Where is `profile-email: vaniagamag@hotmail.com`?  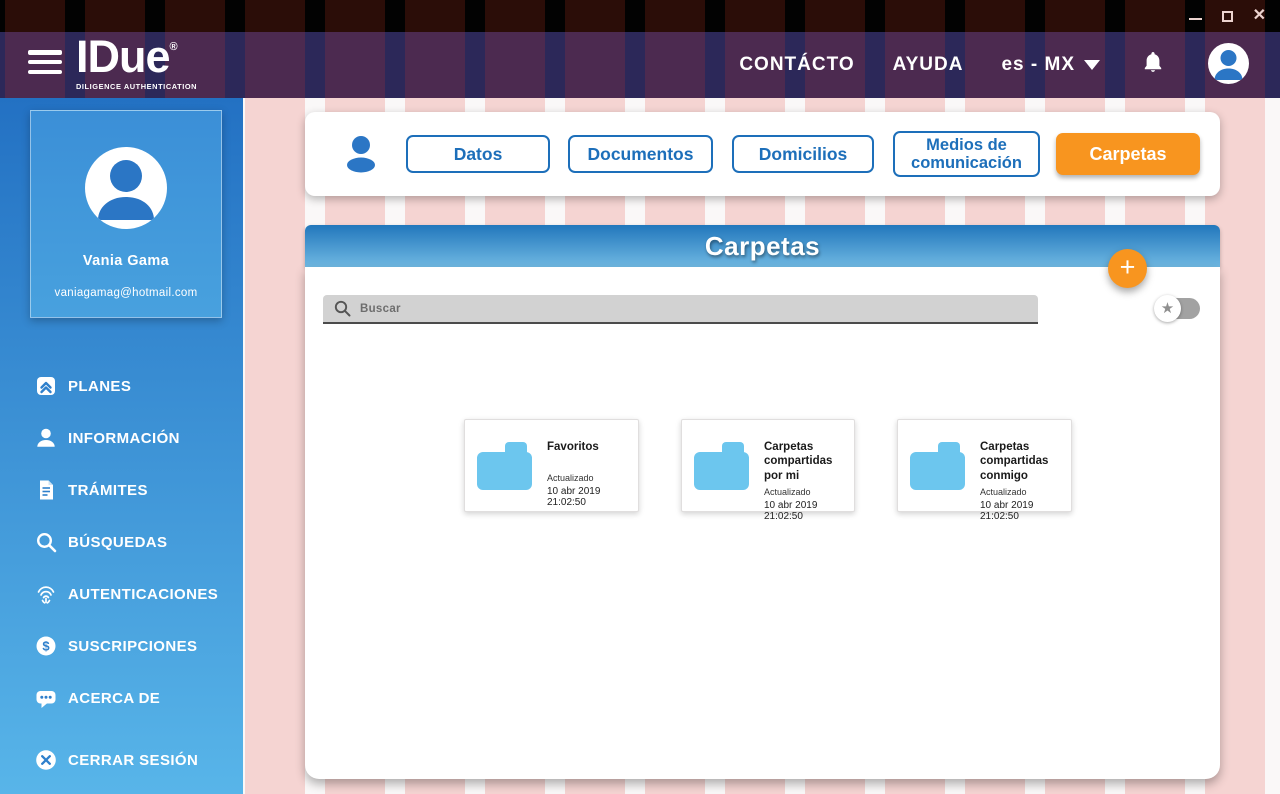 profile-email: vaniagamag@hotmail.com is located at coordinates (126, 293).